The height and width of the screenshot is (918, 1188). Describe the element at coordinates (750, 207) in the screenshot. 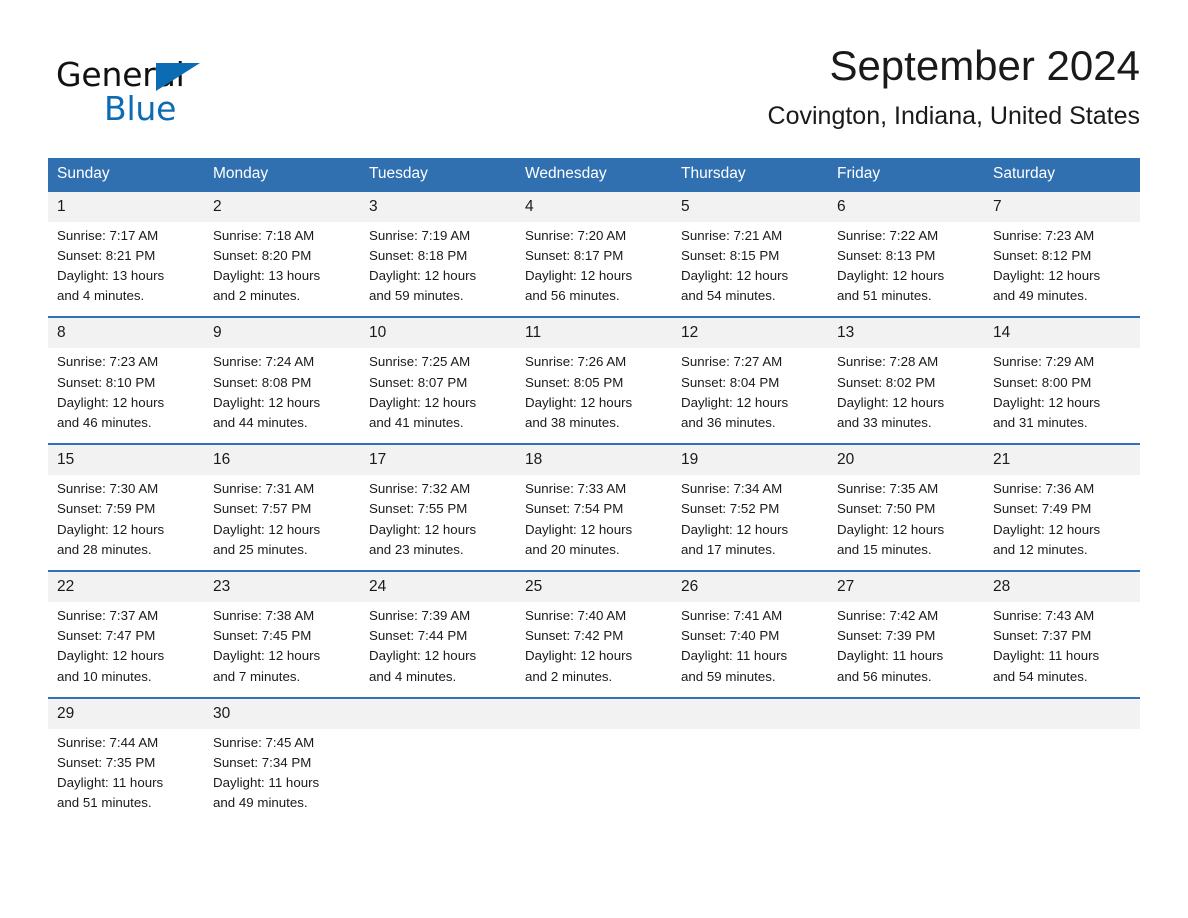

I see `day-number: 5` at that location.